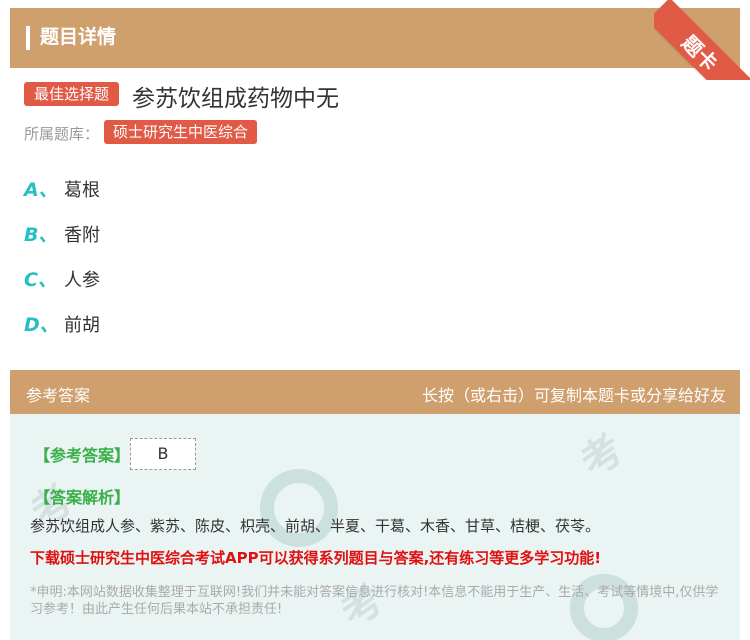 The height and width of the screenshot is (640, 750). Describe the element at coordinates (573, 395) in the screenshot. I see `share-hint: 长按（或右击）可复制本题卡或分享给好友` at that location.